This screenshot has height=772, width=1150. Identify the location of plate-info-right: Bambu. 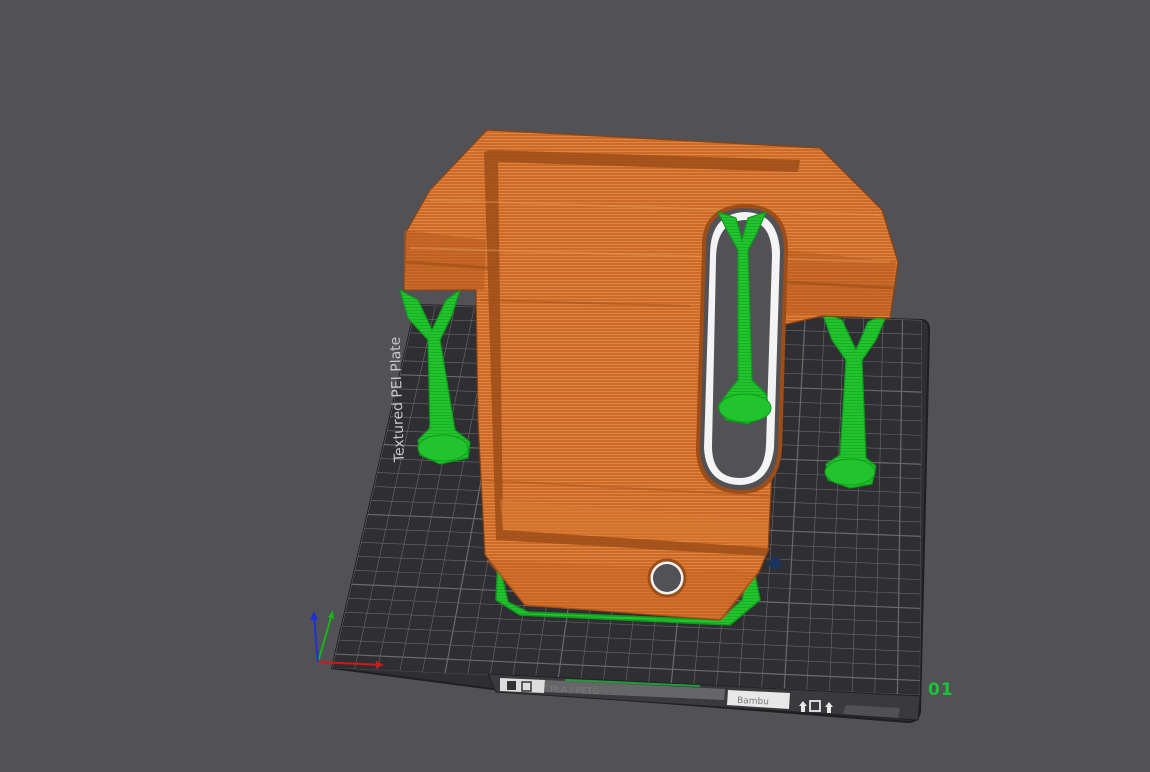
(753, 701).